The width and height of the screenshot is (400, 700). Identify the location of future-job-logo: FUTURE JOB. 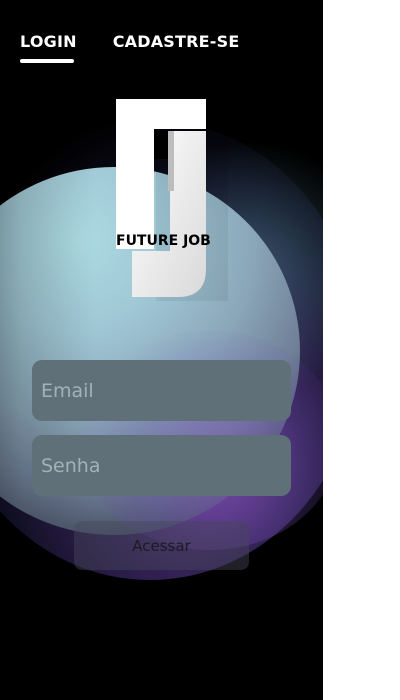
(172, 201).